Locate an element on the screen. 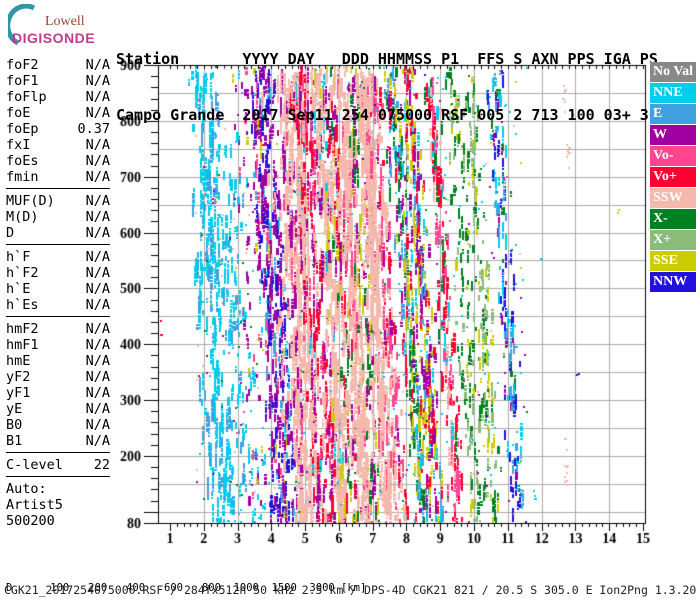 The height and width of the screenshot is (600, 700). legend-item-noval: No Val is located at coordinates (673, 72).